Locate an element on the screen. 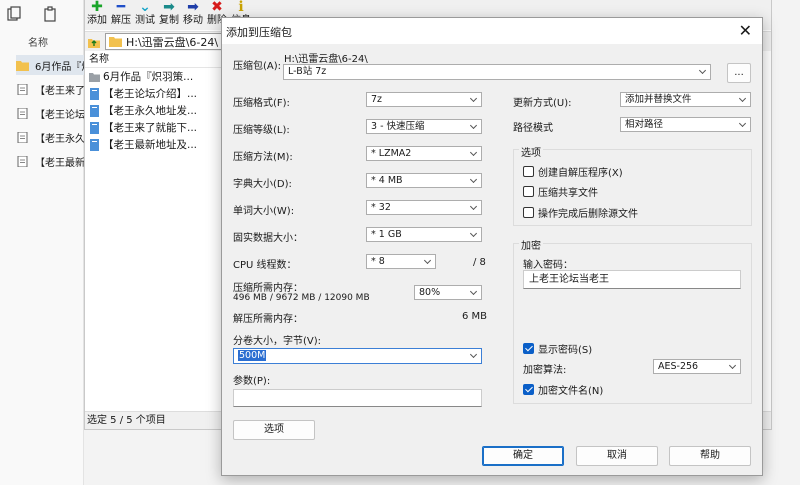 The height and width of the screenshot is (485, 800). options-button: 选项 is located at coordinates (274, 430).